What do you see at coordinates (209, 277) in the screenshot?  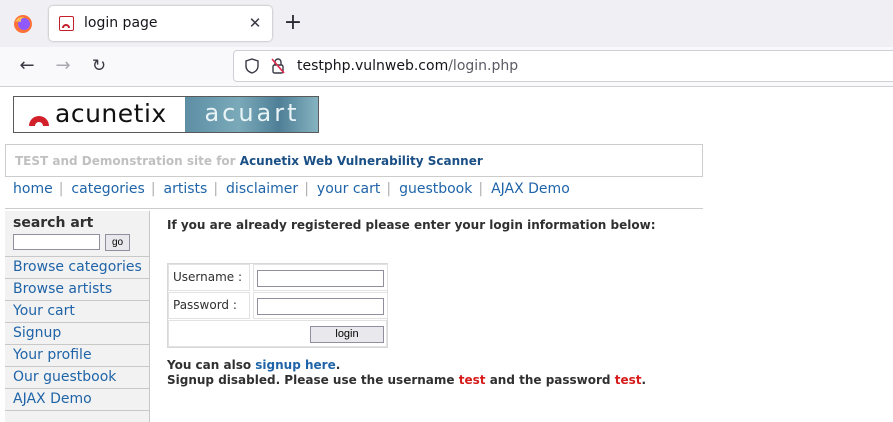 I see `username-label: Username :` at bounding box center [209, 277].